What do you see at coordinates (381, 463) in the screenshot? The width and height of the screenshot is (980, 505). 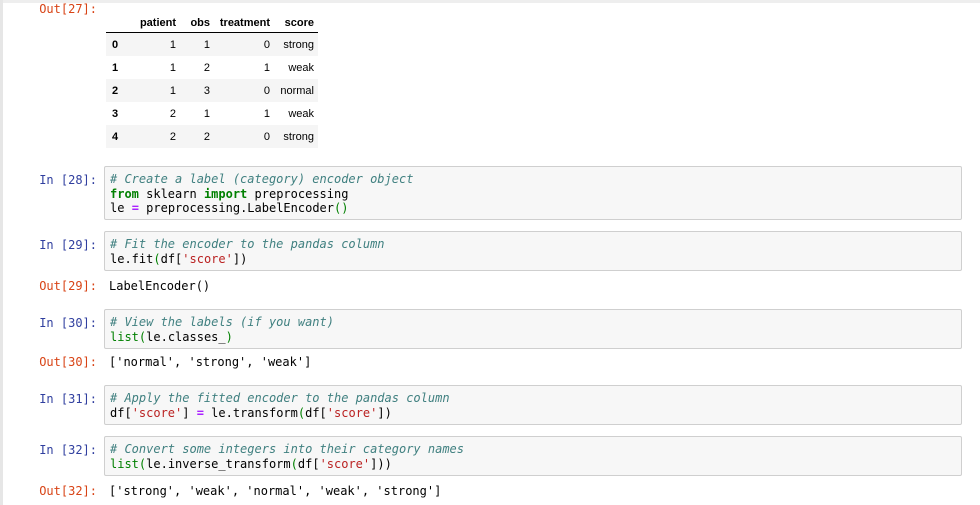 I see `code-text: ]))` at bounding box center [381, 463].